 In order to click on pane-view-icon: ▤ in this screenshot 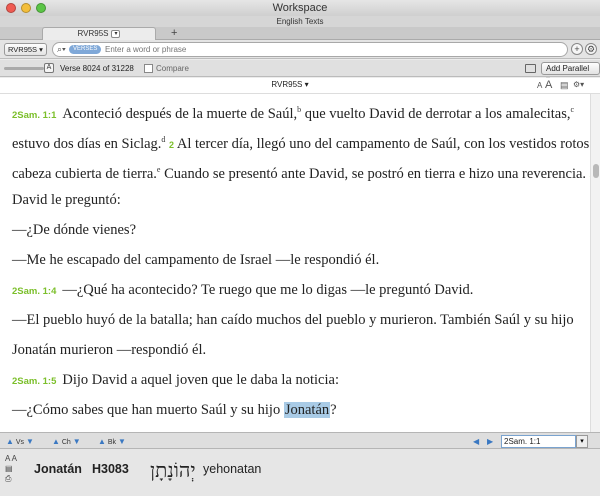, I will do `click(564, 85)`.